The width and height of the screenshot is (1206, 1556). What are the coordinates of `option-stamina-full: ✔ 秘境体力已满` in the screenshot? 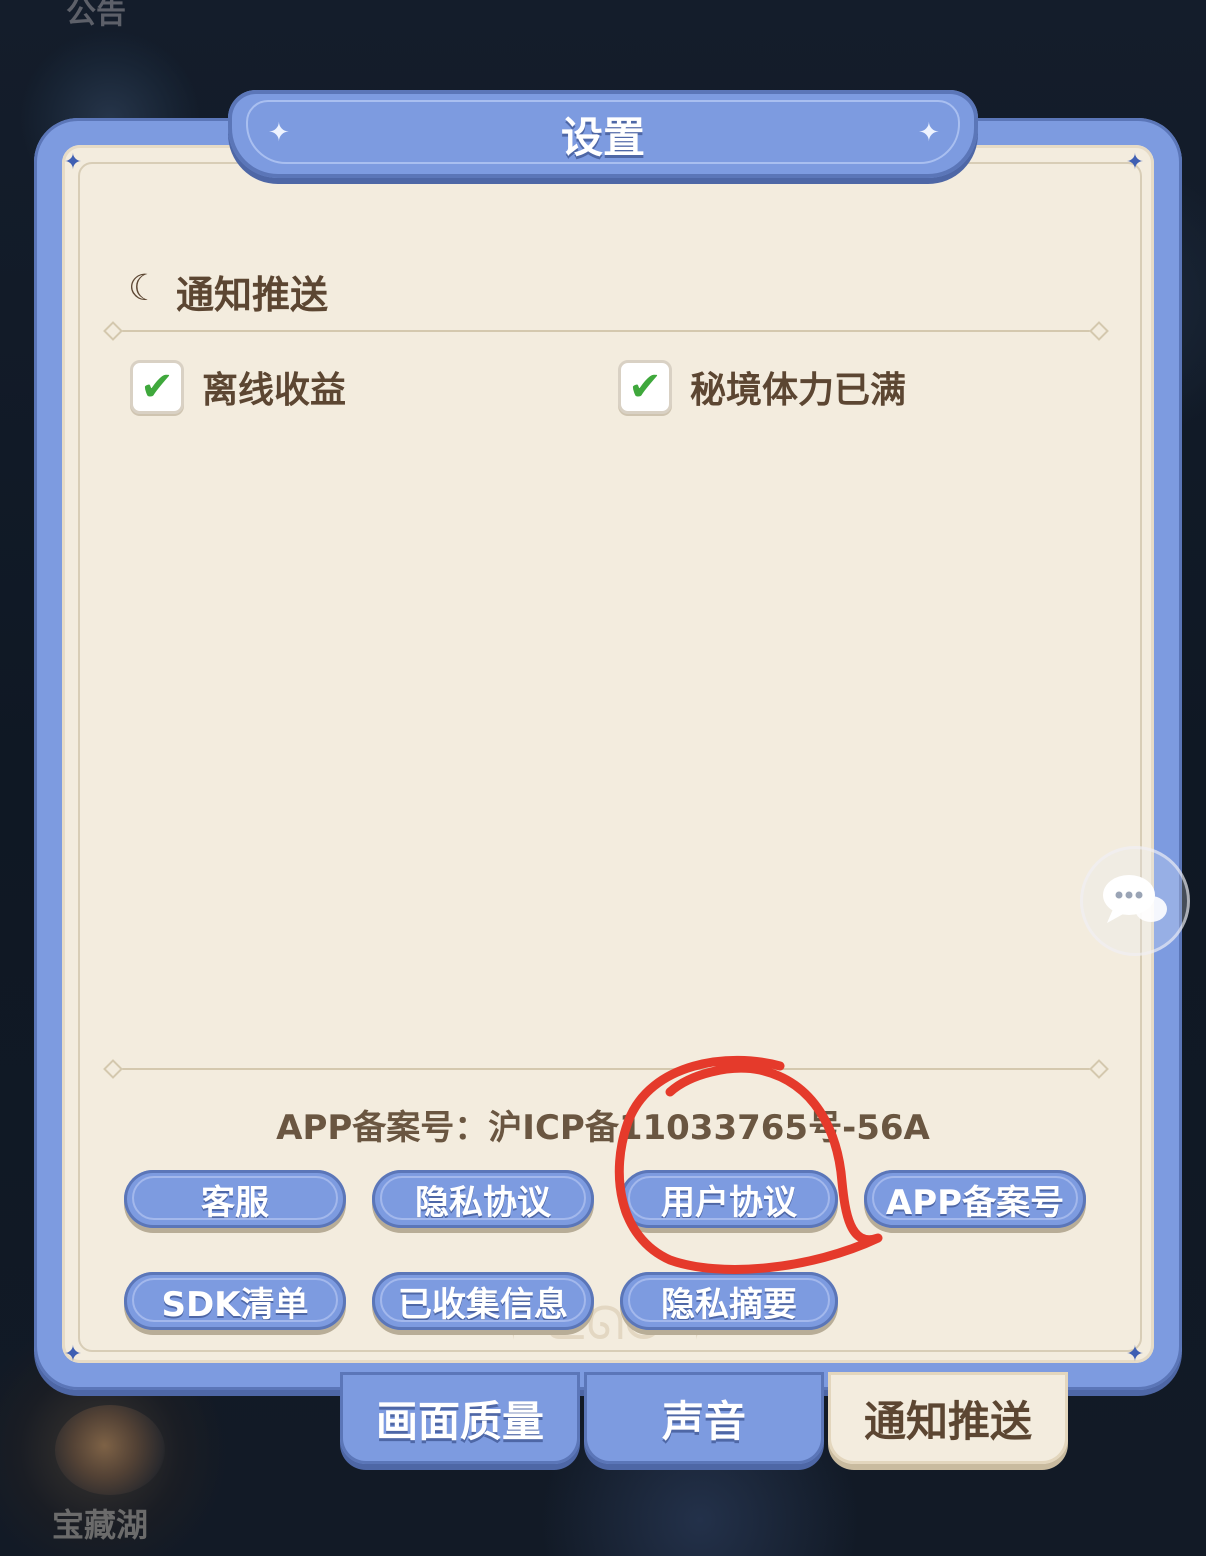 It's located at (762, 387).